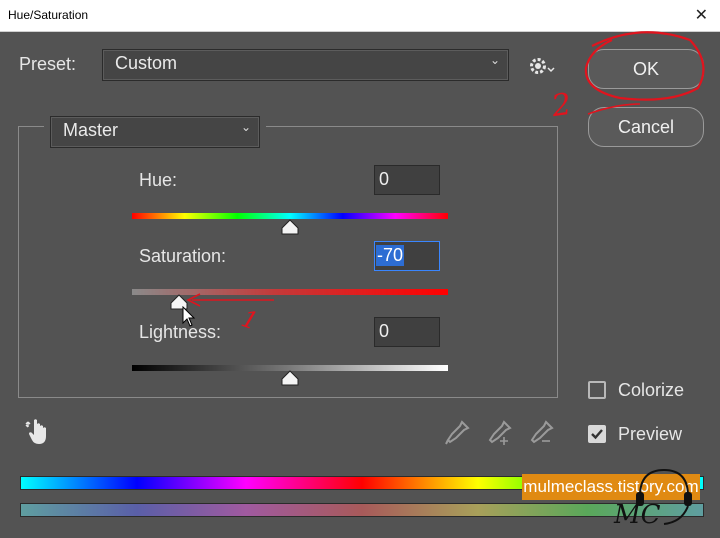 This screenshot has width=720, height=538. Describe the element at coordinates (290, 378) in the screenshot. I see `lightness-slider-thumb` at that location.